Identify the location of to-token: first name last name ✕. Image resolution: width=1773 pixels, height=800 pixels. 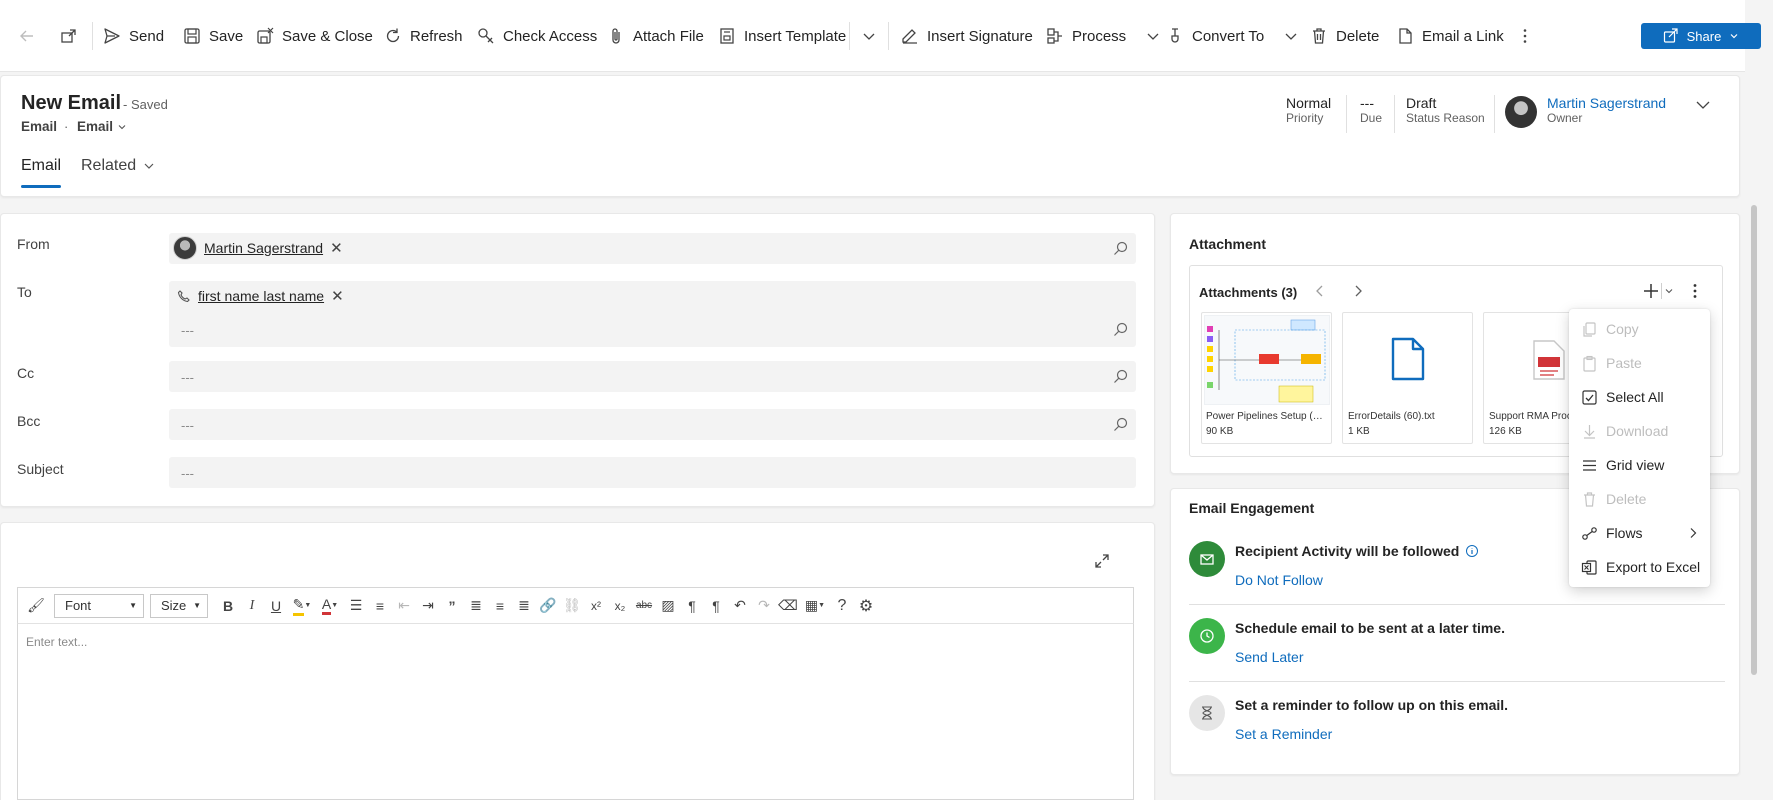
(260, 296).